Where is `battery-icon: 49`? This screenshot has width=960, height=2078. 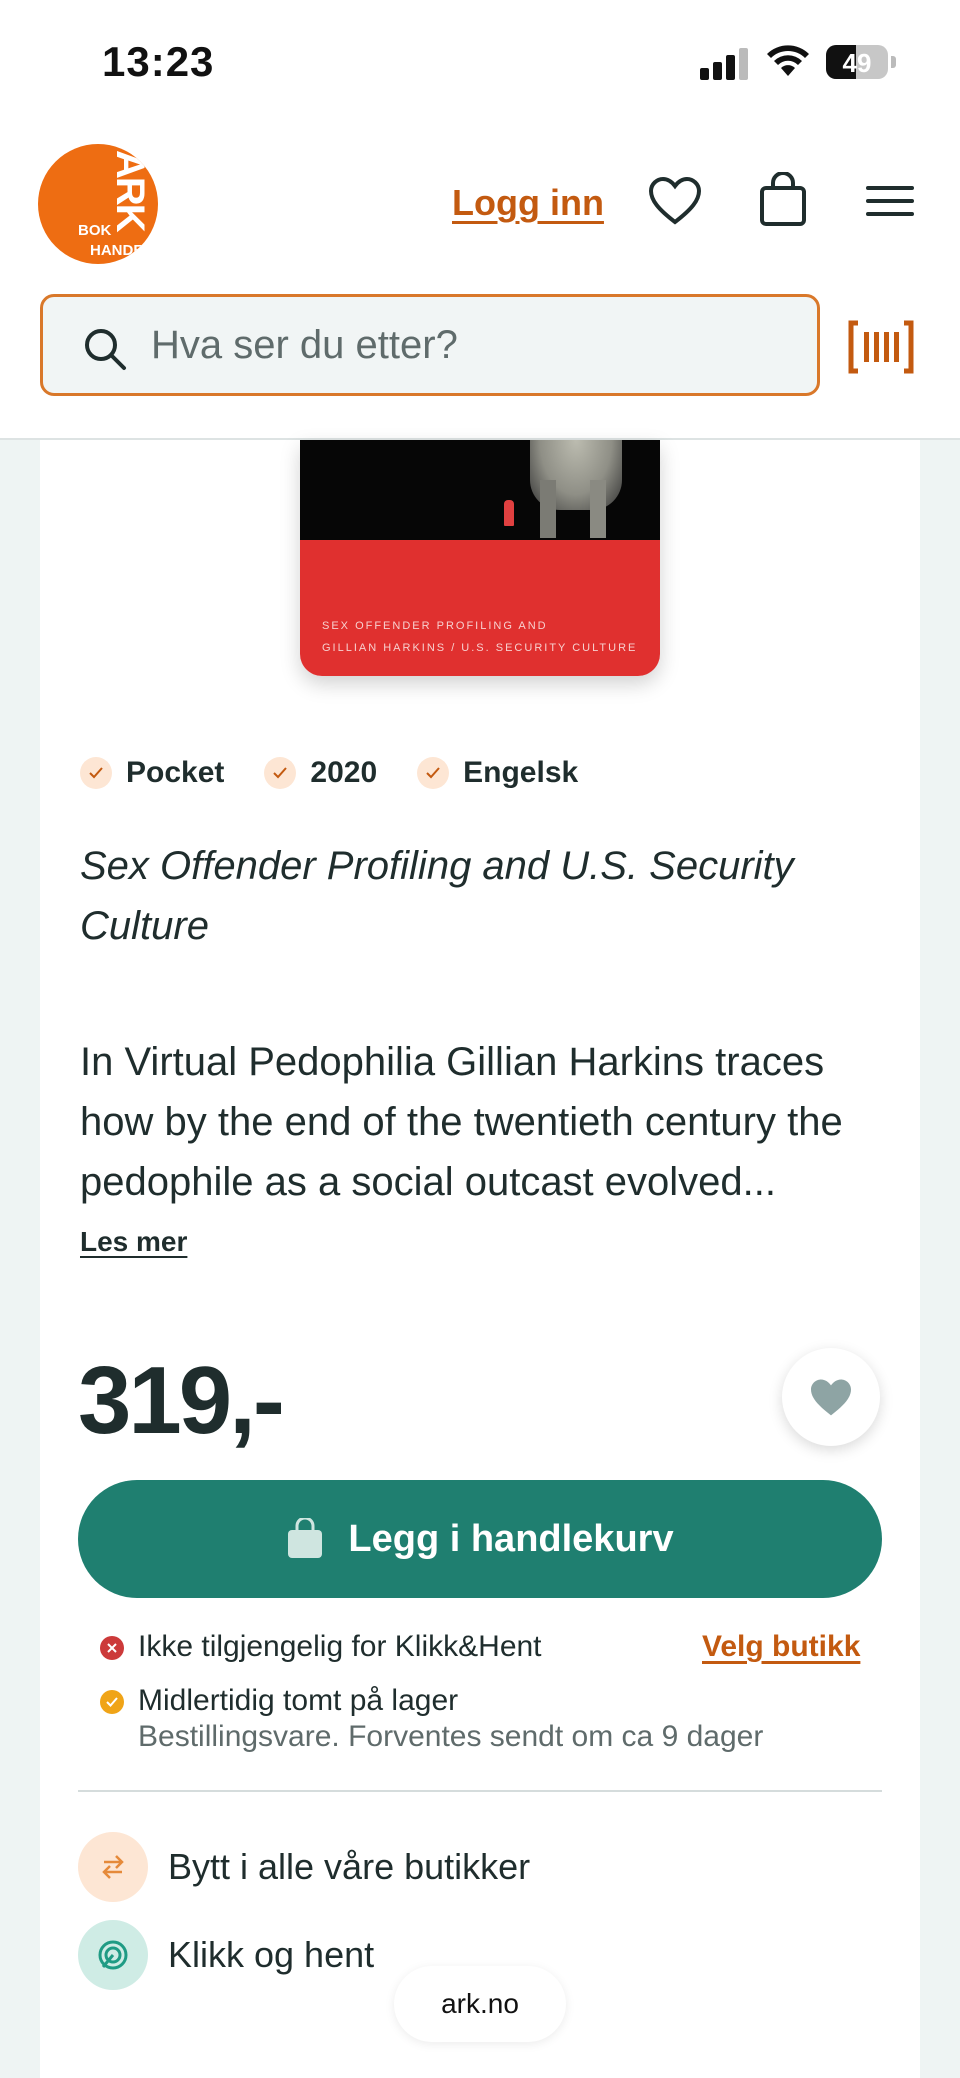
battery-icon: 49 is located at coordinates (857, 62).